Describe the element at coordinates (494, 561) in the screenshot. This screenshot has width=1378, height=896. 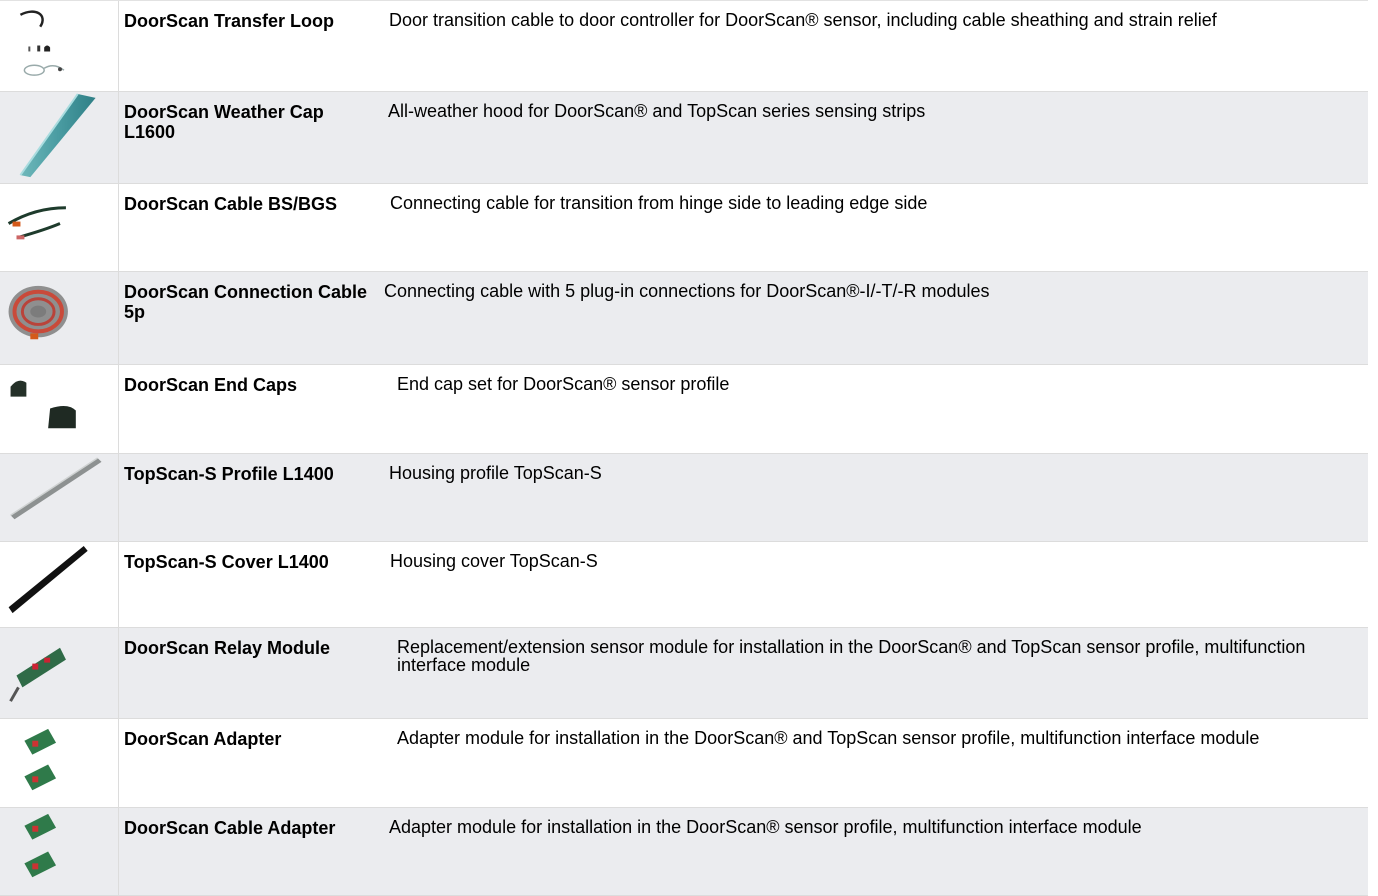
I see `product-description: Housing cover TopScan-S` at that location.